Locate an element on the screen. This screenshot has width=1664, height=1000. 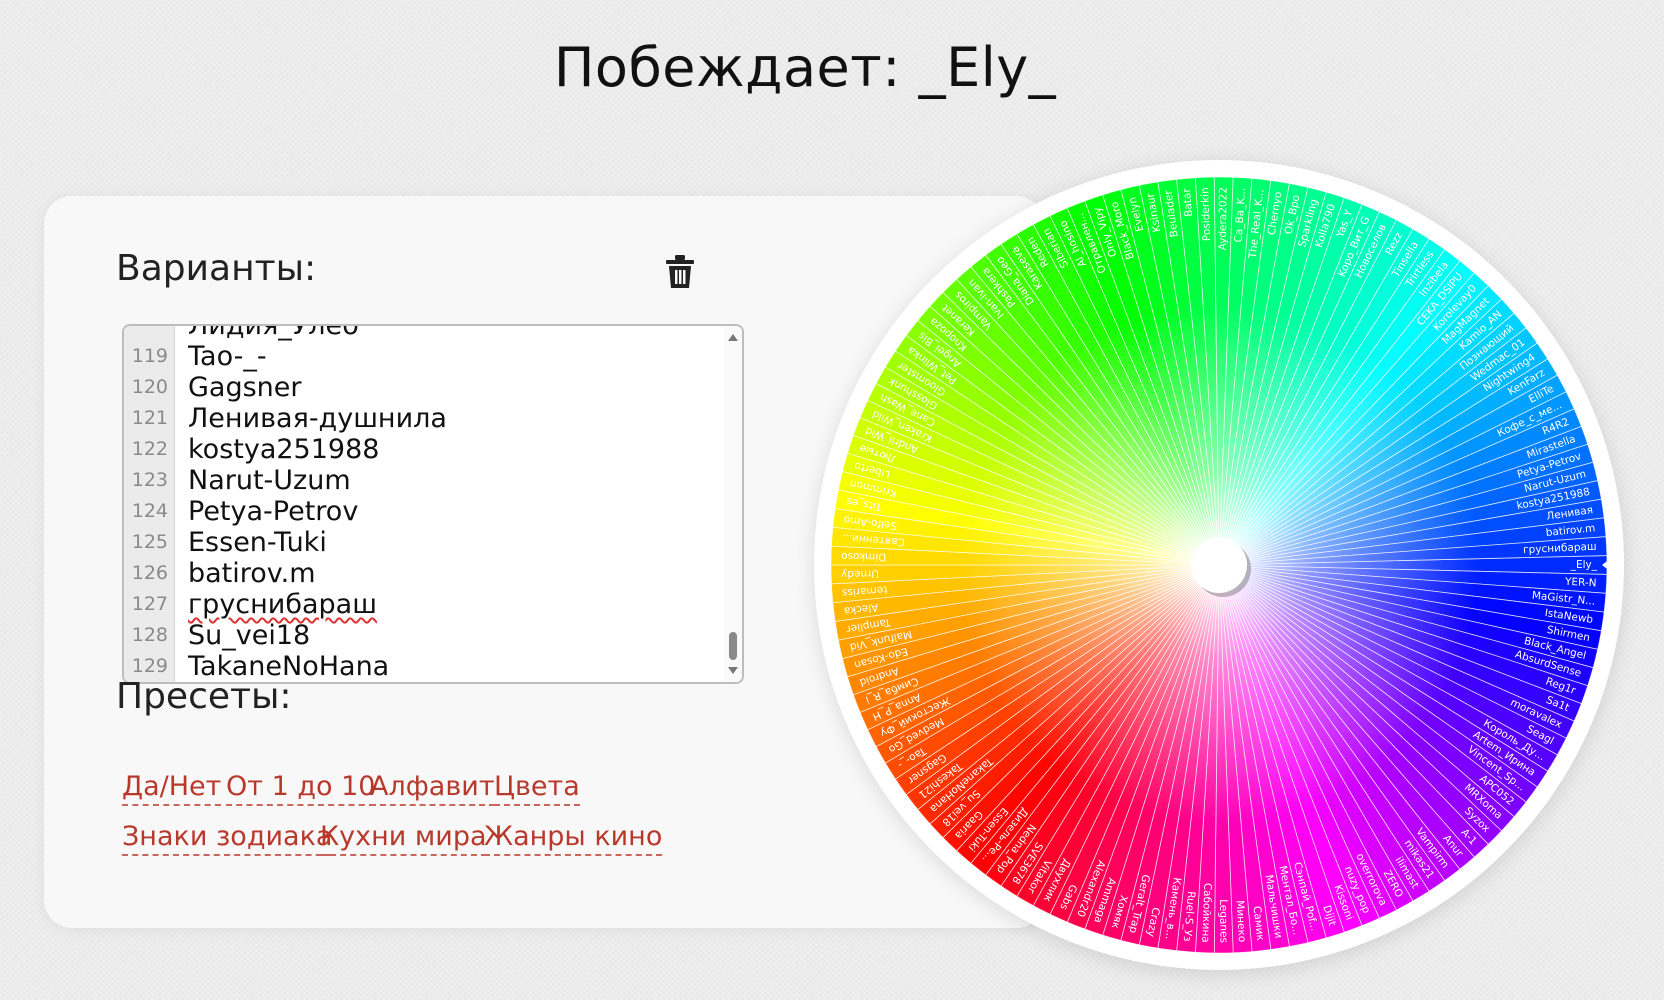
line-number: 128 is located at coordinates (149, 635).